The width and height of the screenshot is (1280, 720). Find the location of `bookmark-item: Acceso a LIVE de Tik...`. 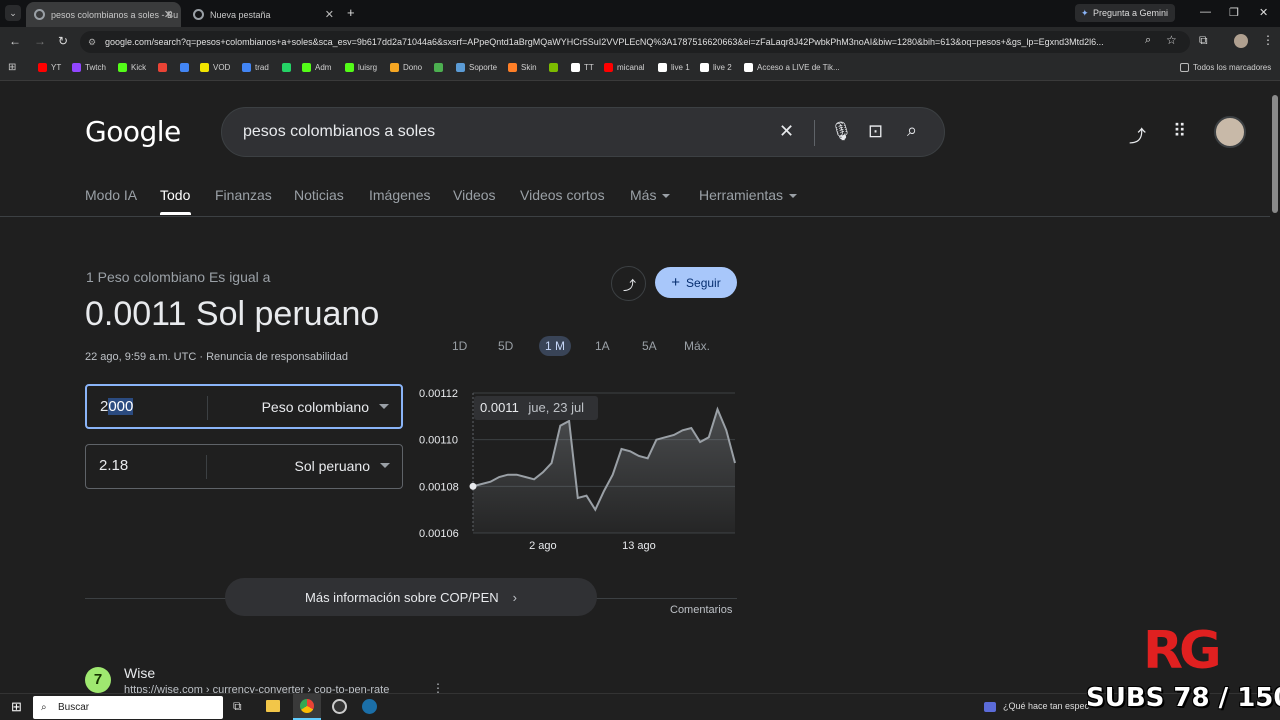

bookmark-item: Acceso a LIVE de Tik... is located at coordinates (792, 67).